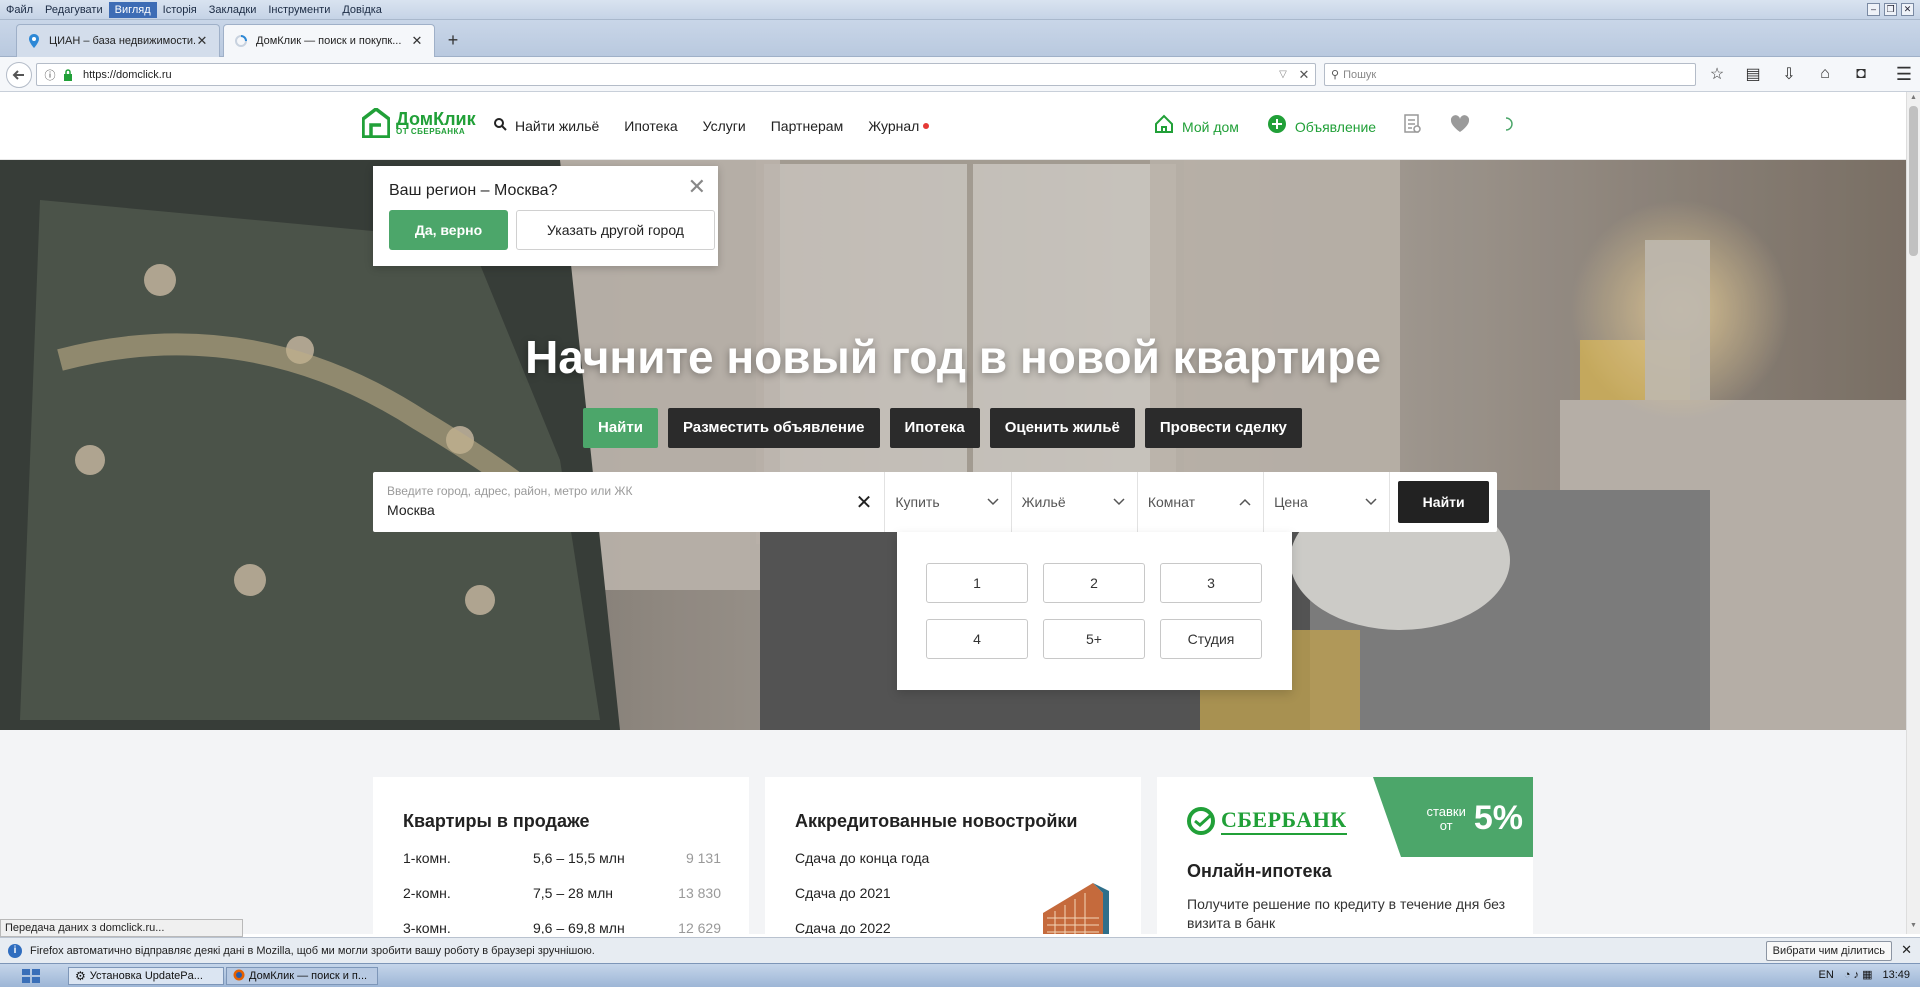 Image resolution: width=1920 pixels, height=988 pixels. Describe the element at coordinates (615, 230) in the screenshot. I see `change-city-button: Указать другой город` at that location.